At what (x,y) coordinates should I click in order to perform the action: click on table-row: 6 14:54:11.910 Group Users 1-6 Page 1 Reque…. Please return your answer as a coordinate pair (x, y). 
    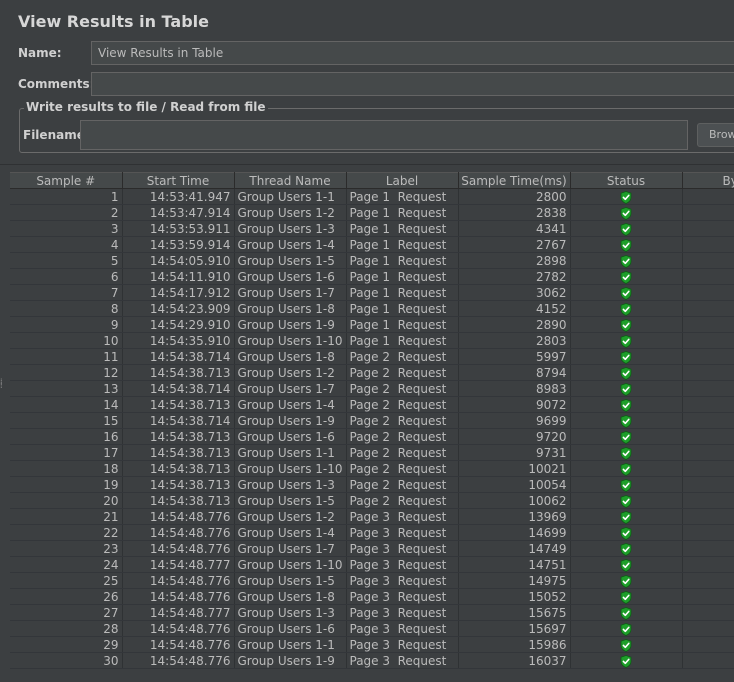
    Looking at the image, I should click on (372, 276).